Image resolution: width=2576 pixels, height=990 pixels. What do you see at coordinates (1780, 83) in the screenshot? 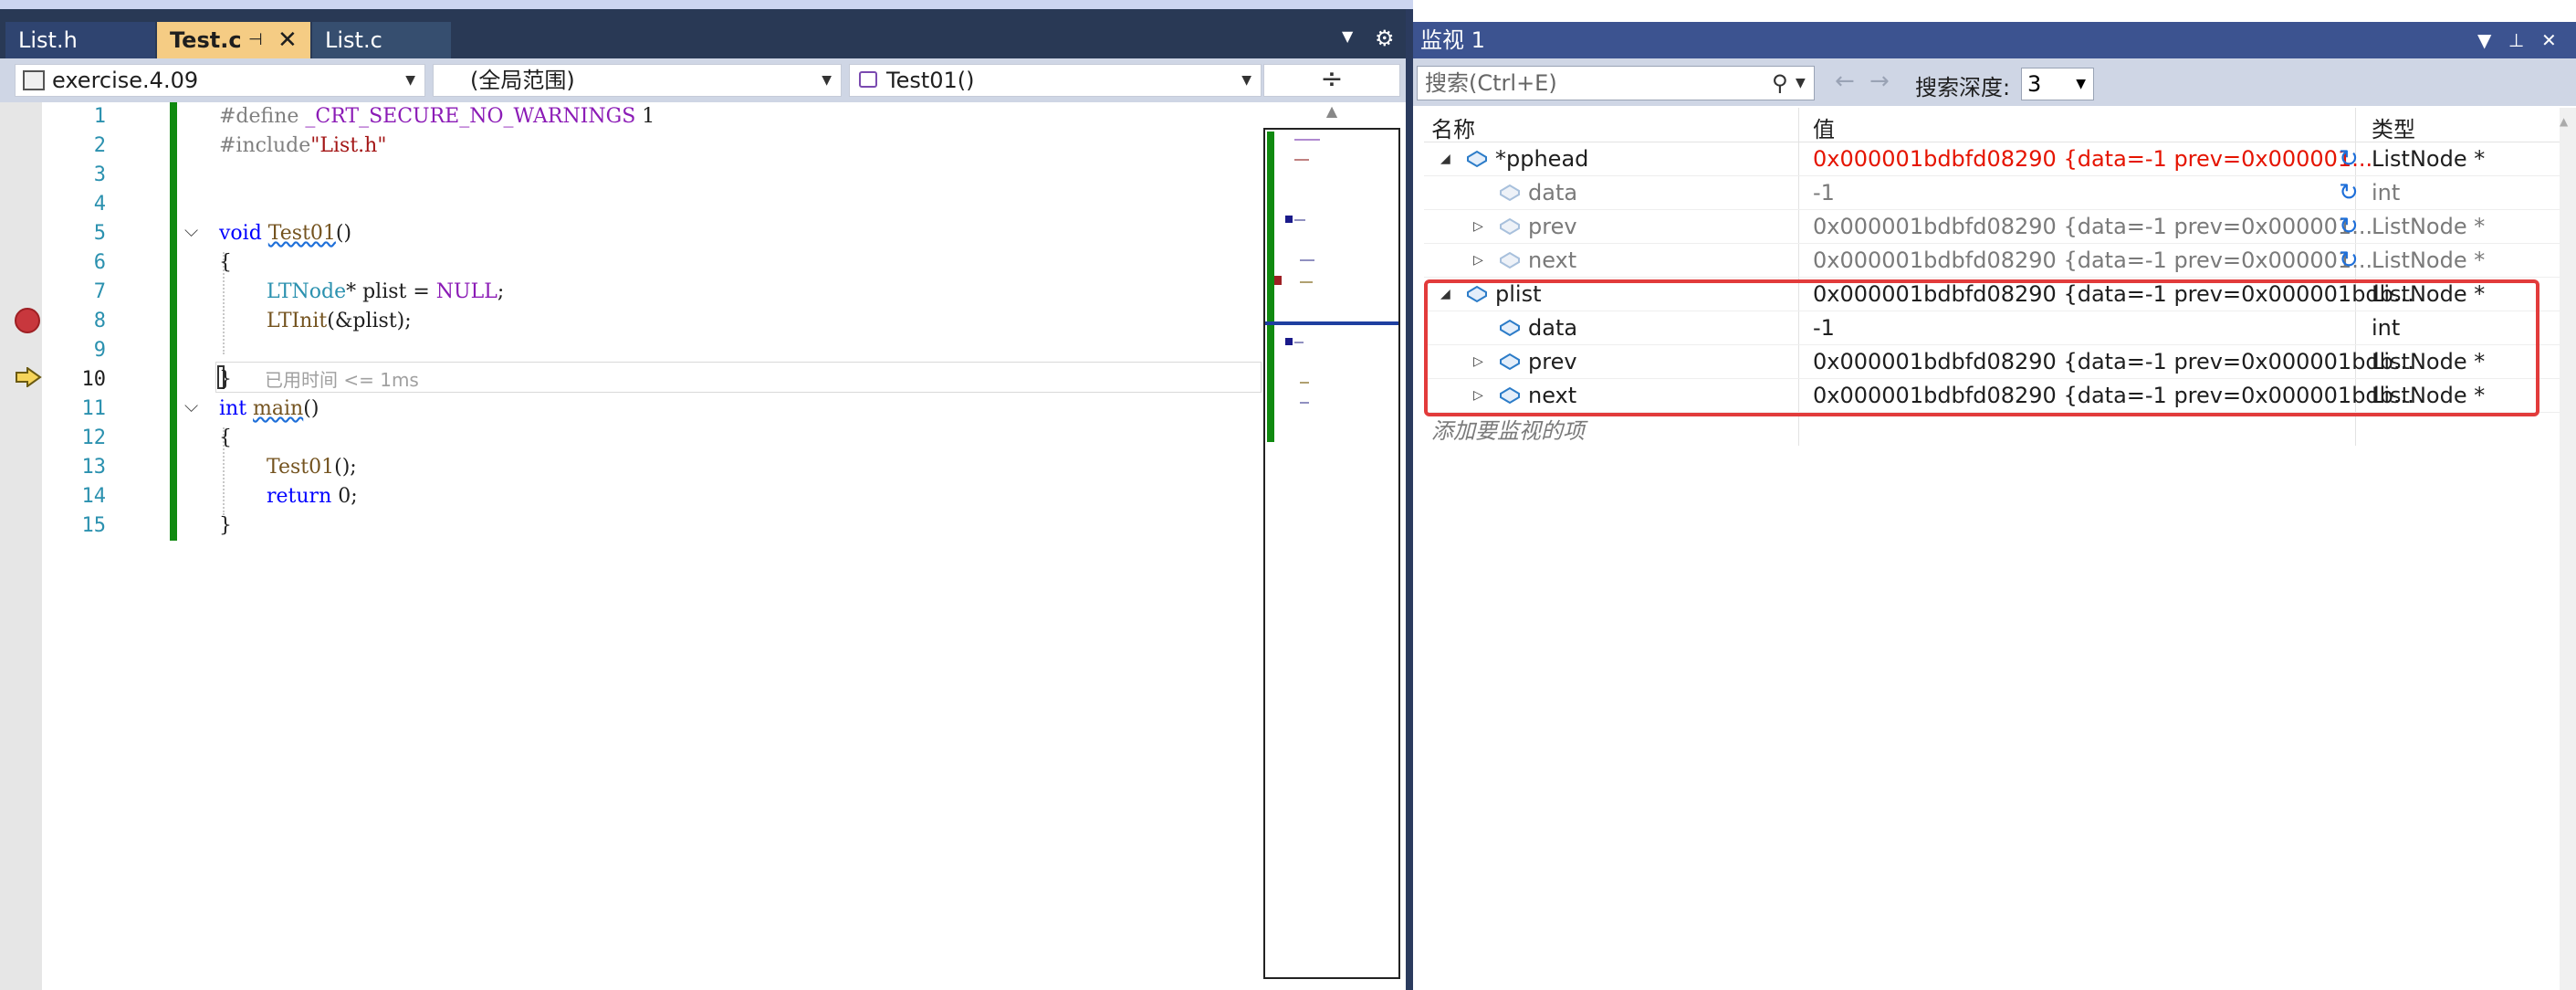
I see `search-icon: ⚲` at bounding box center [1780, 83].